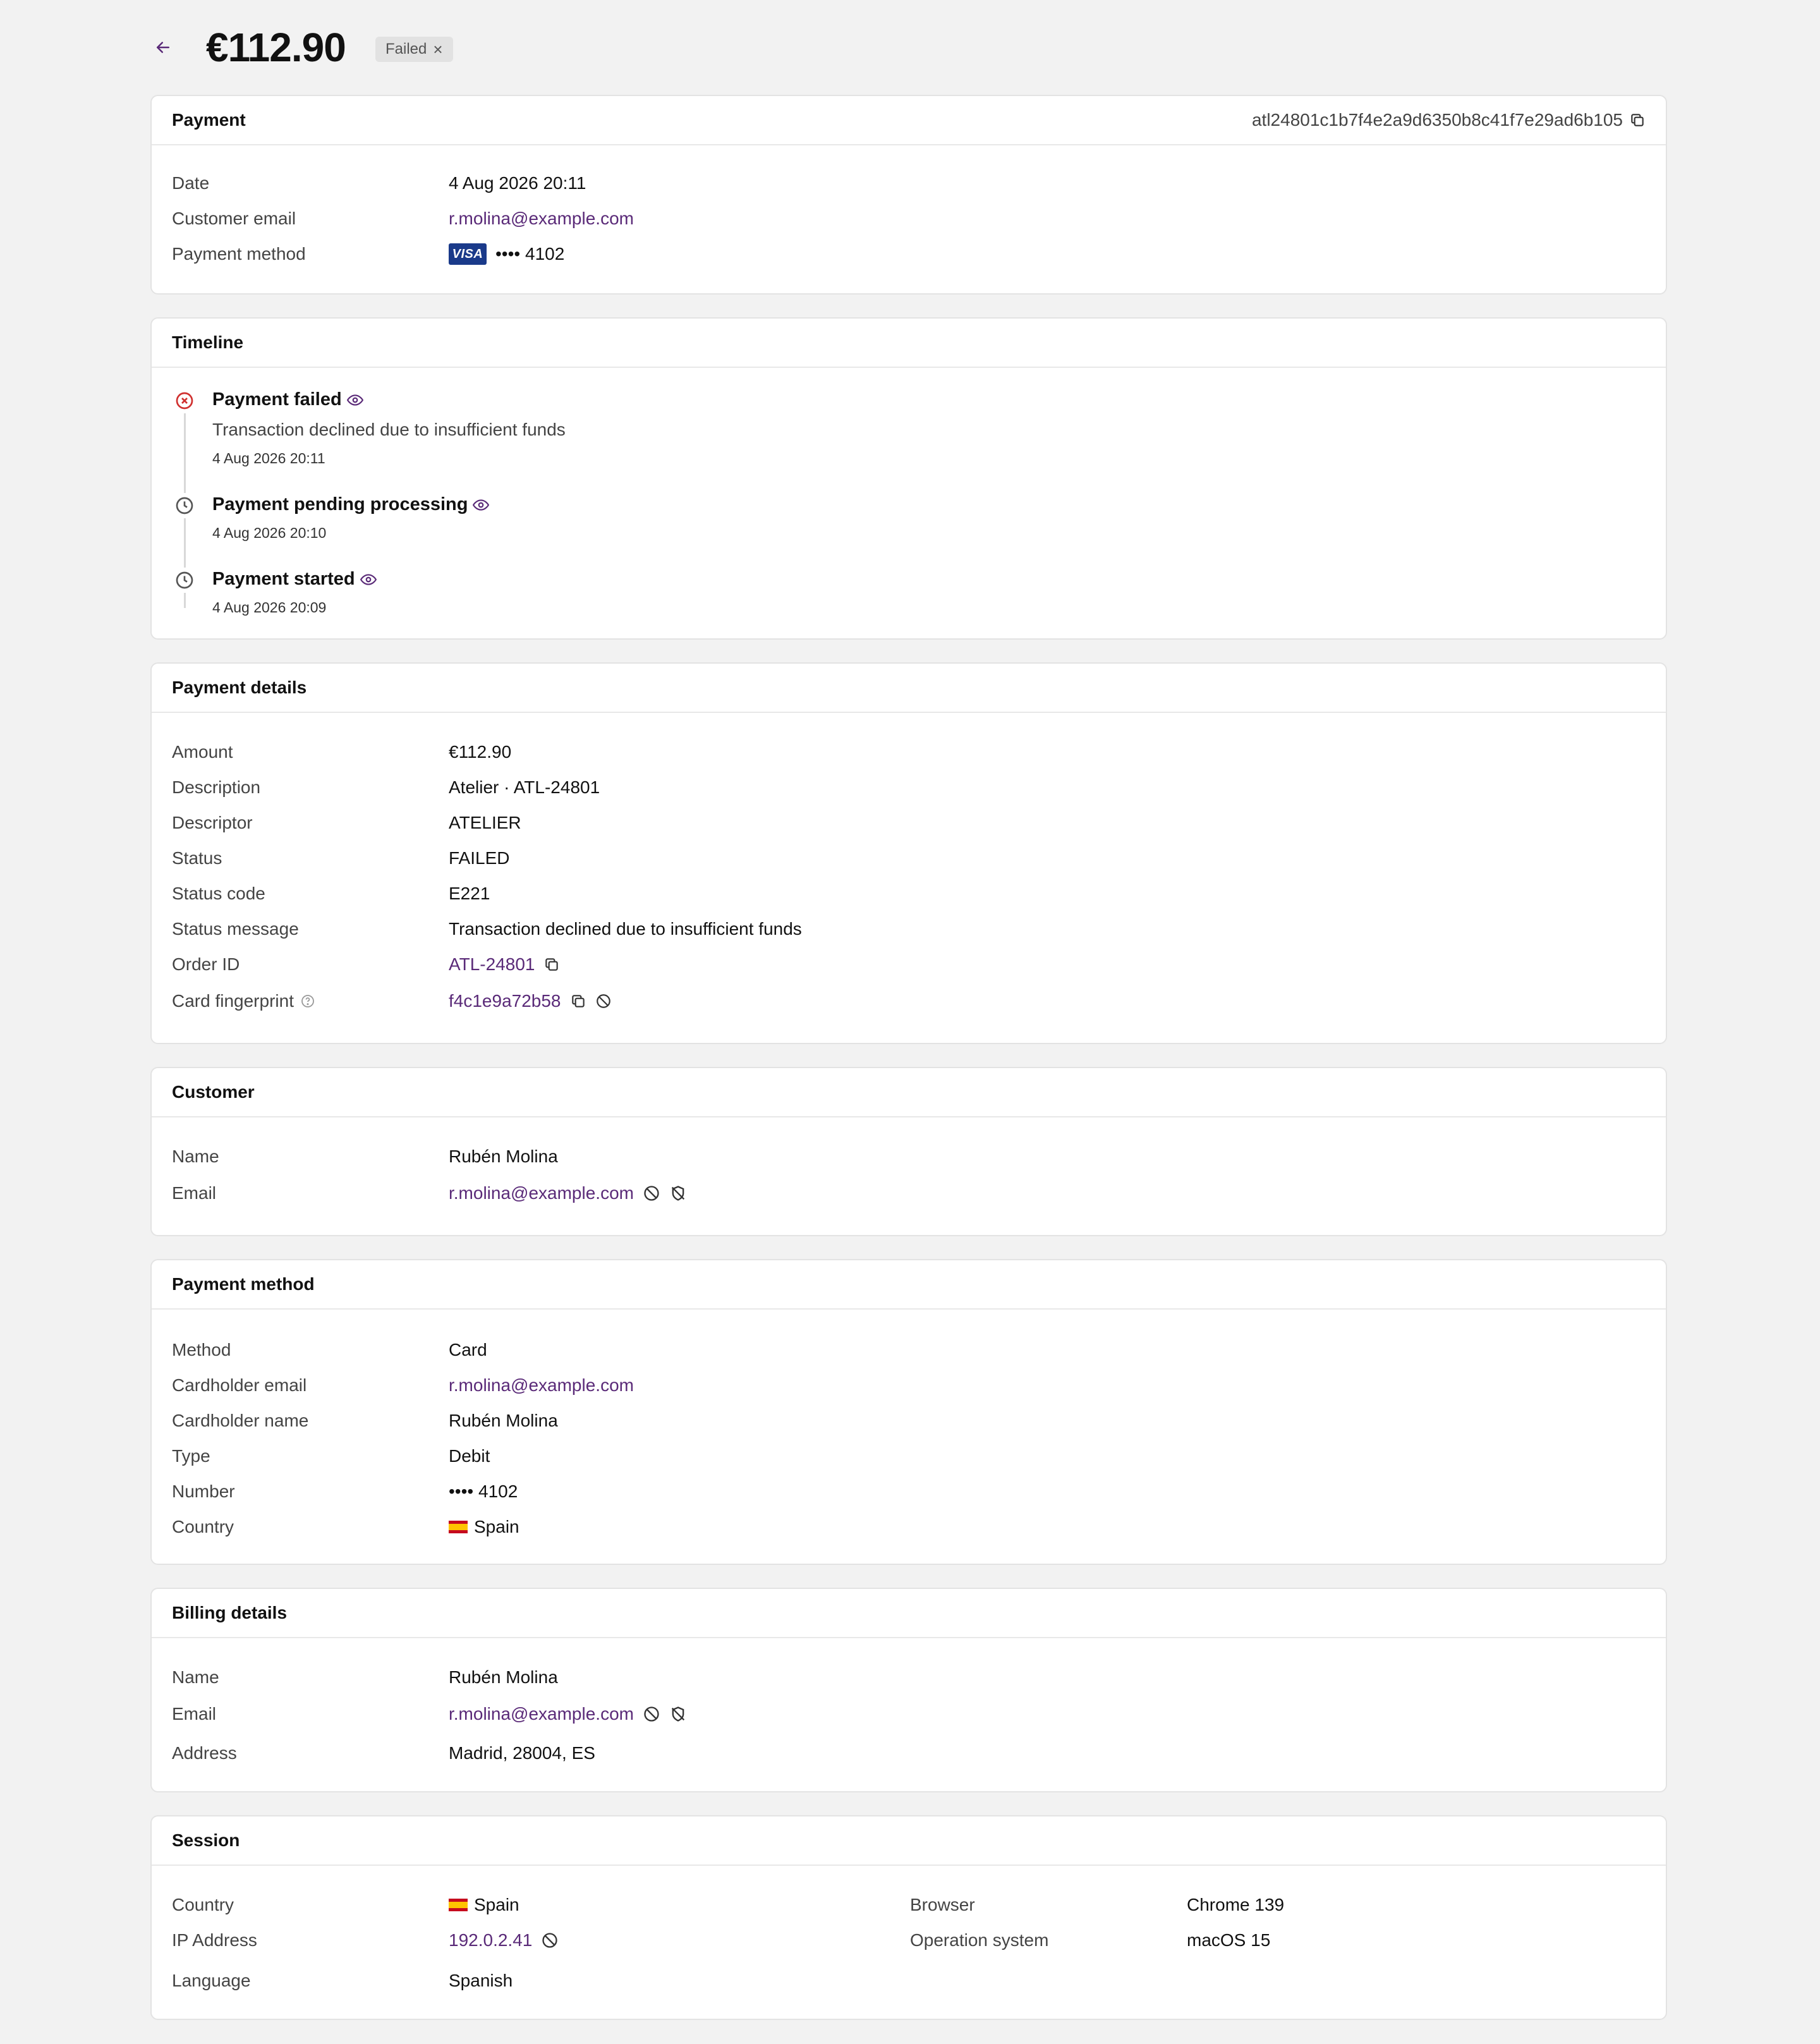 This screenshot has height=2044, width=1820. What do you see at coordinates (239, 688) in the screenshot?
I see `card-title: Payment details` at bounding box center [239, 688].